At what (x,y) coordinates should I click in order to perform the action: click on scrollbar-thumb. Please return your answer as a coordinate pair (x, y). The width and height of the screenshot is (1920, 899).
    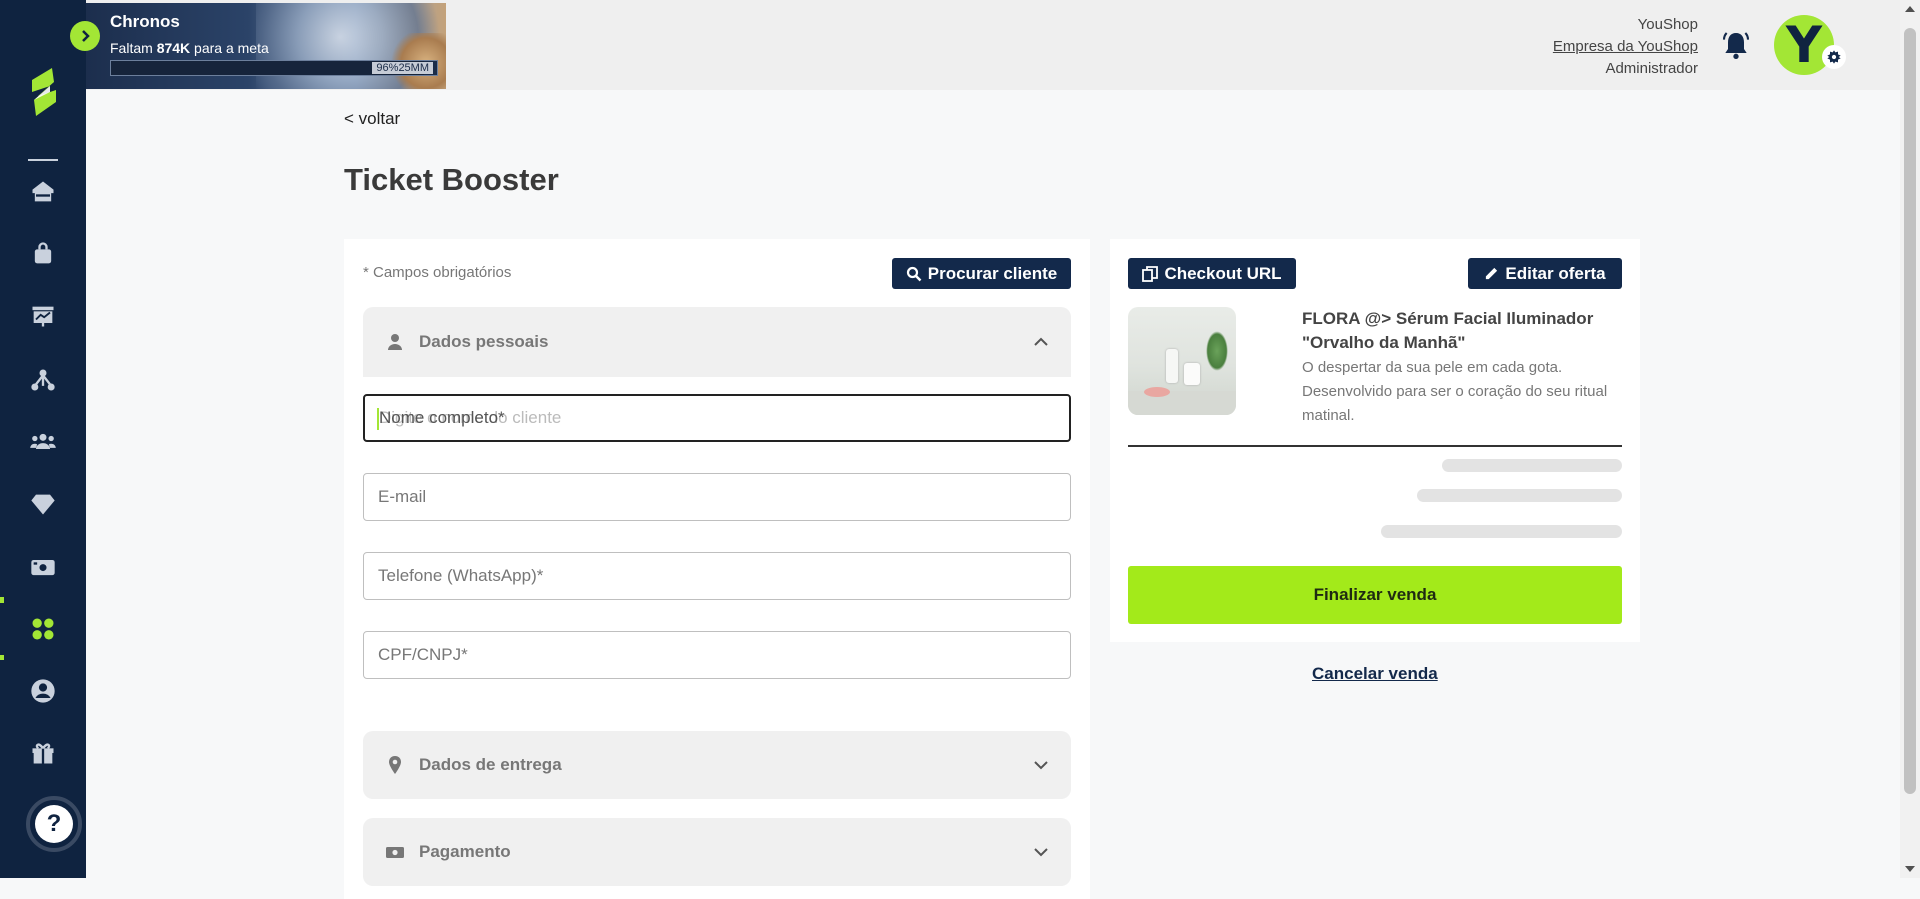
    Looking at the image, I should click on (1910, 411).